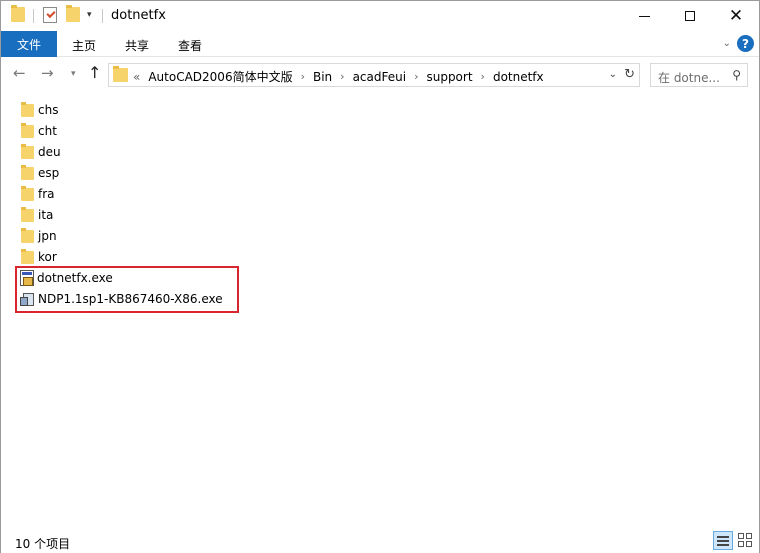 This screenshot has height=553, width=760. I want to click on up-arrow-icon: ↑, so click(94, 73).